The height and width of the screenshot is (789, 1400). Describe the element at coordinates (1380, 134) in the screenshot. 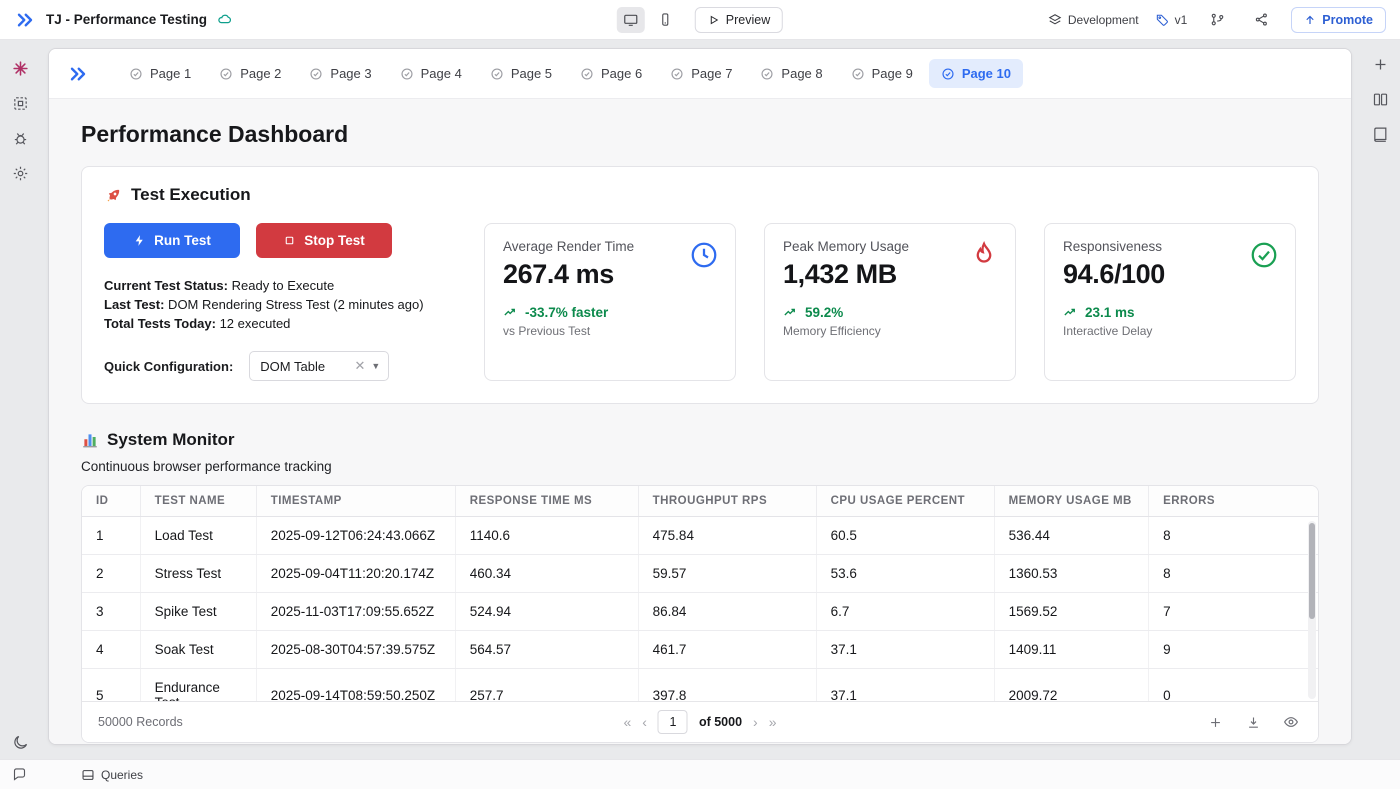

I see `book-icon` at that location.